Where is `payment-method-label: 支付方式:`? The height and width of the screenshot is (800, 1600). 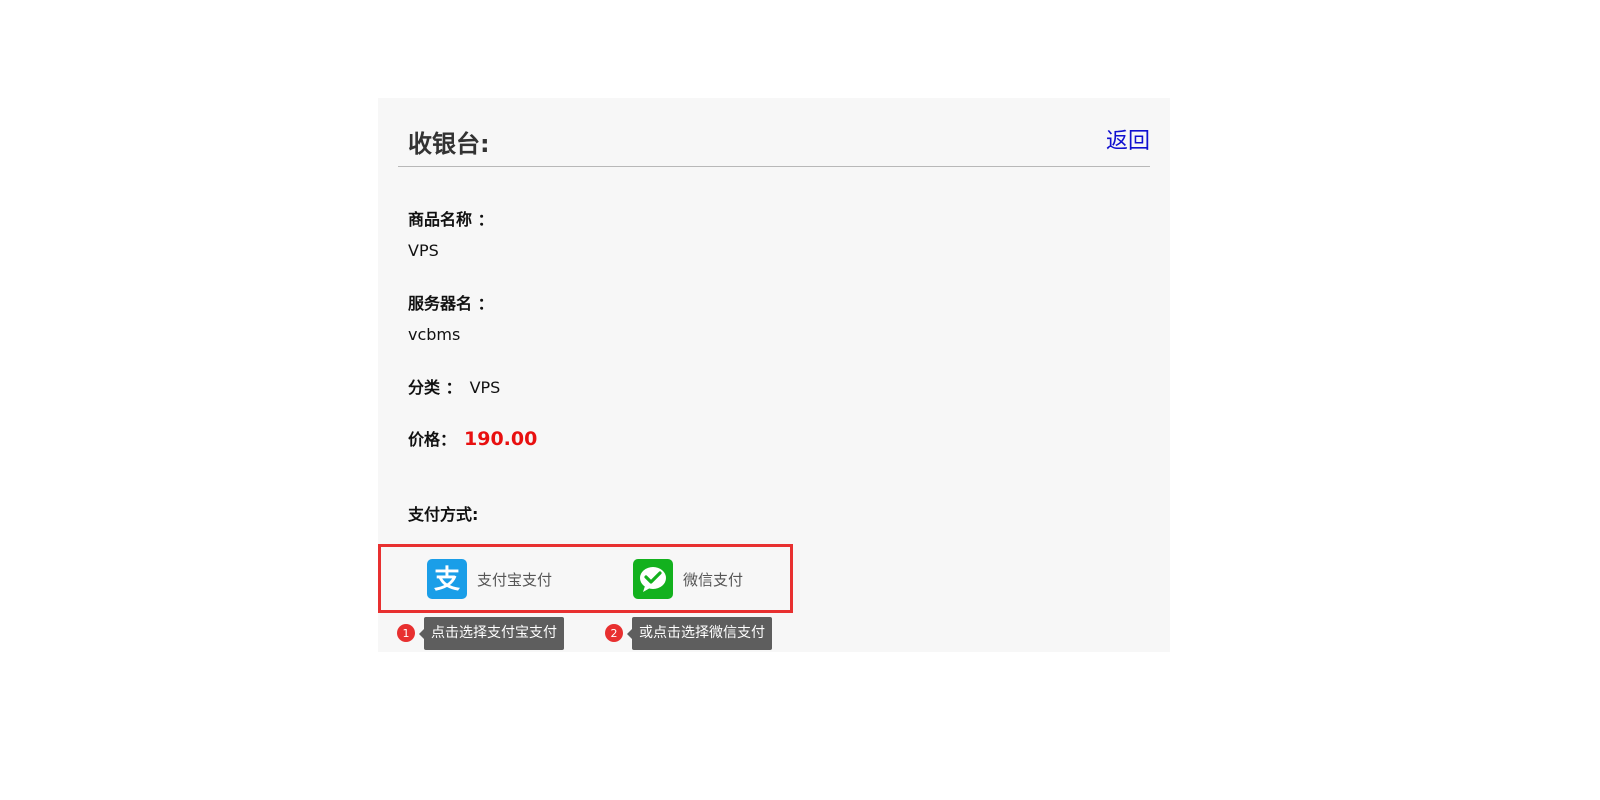 payment-method-label: 支付方式: is located at coordinates (443, 514).